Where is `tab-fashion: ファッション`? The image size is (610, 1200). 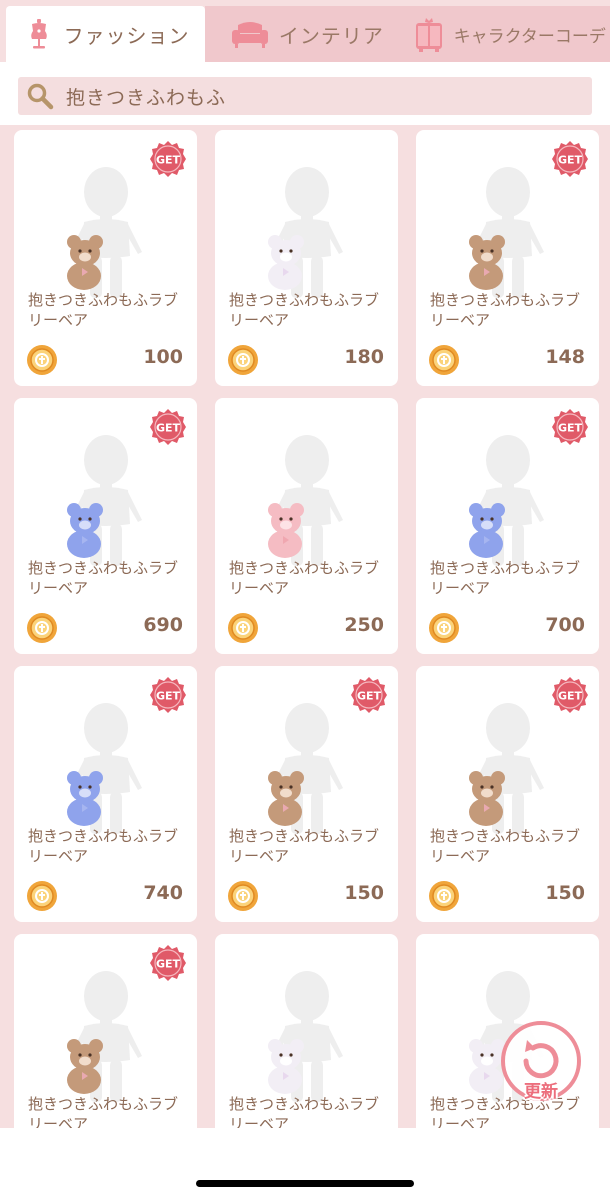
tab-fashion: ファッション is located at coordinates (106, 34).